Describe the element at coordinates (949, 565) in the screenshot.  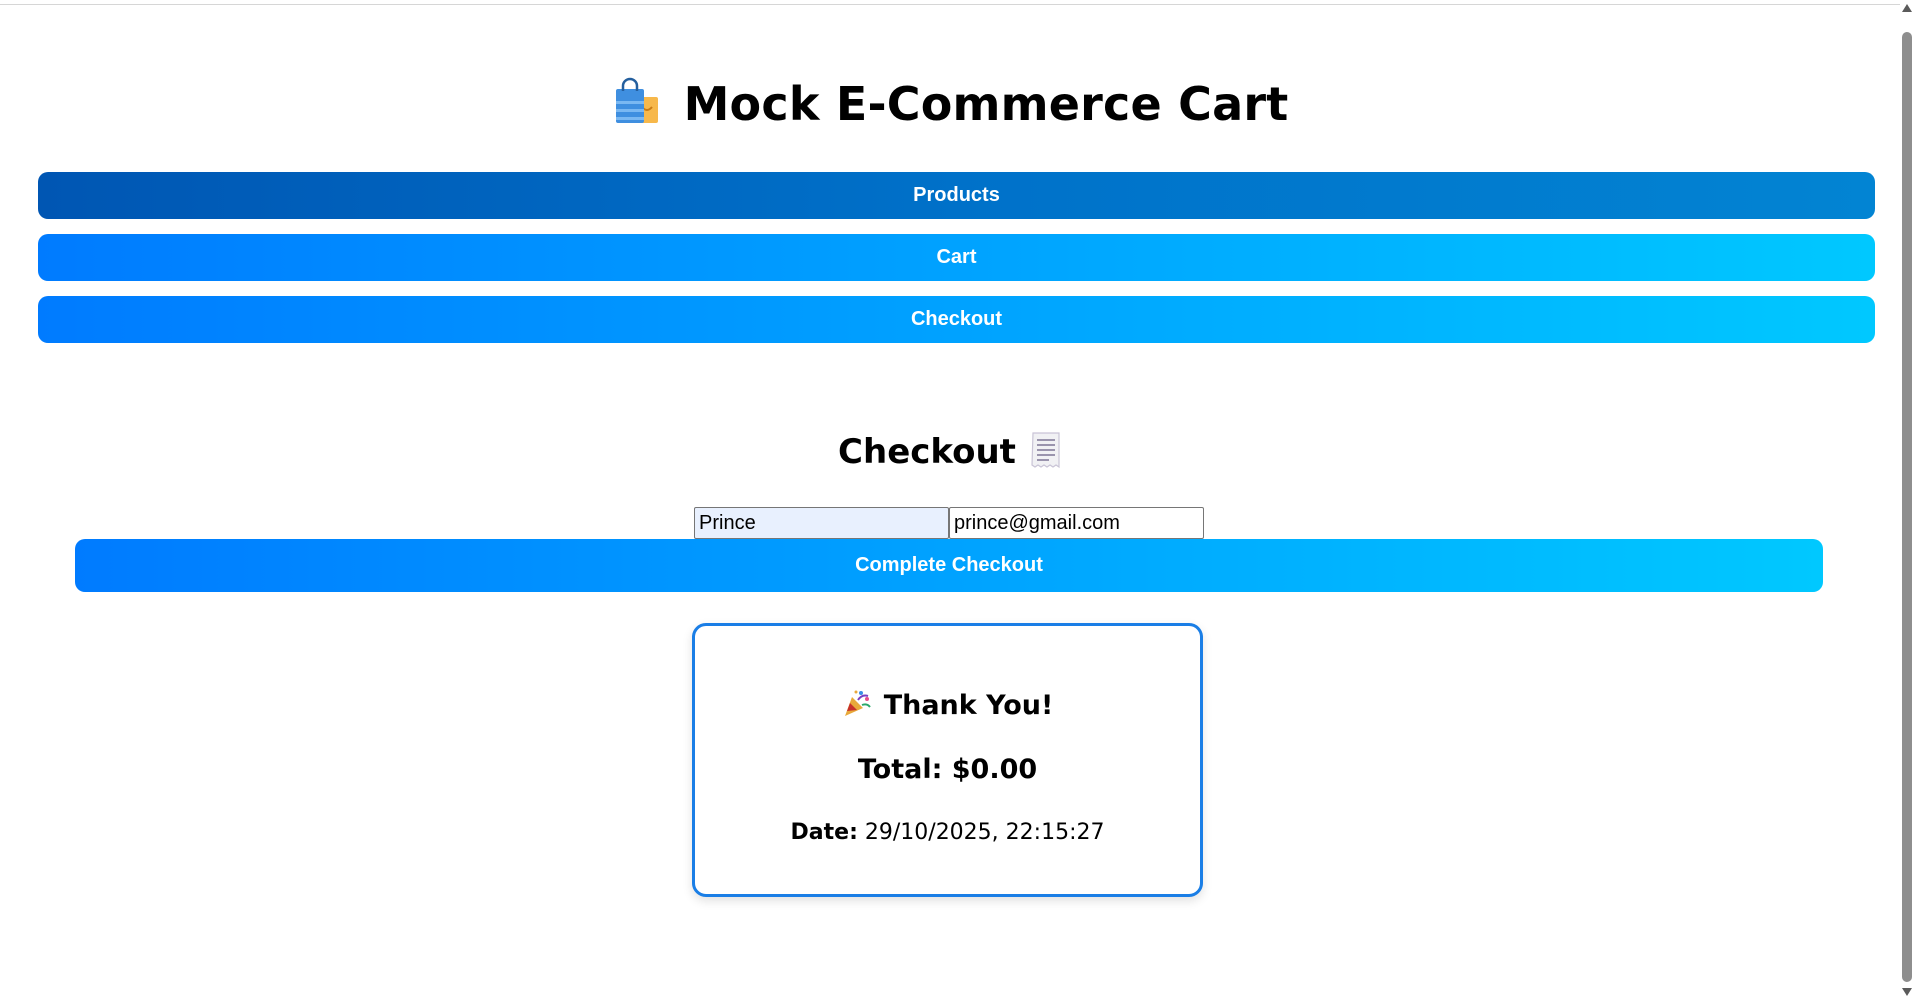
I see `complete-checkout-button: Complete Checkout` at that location.